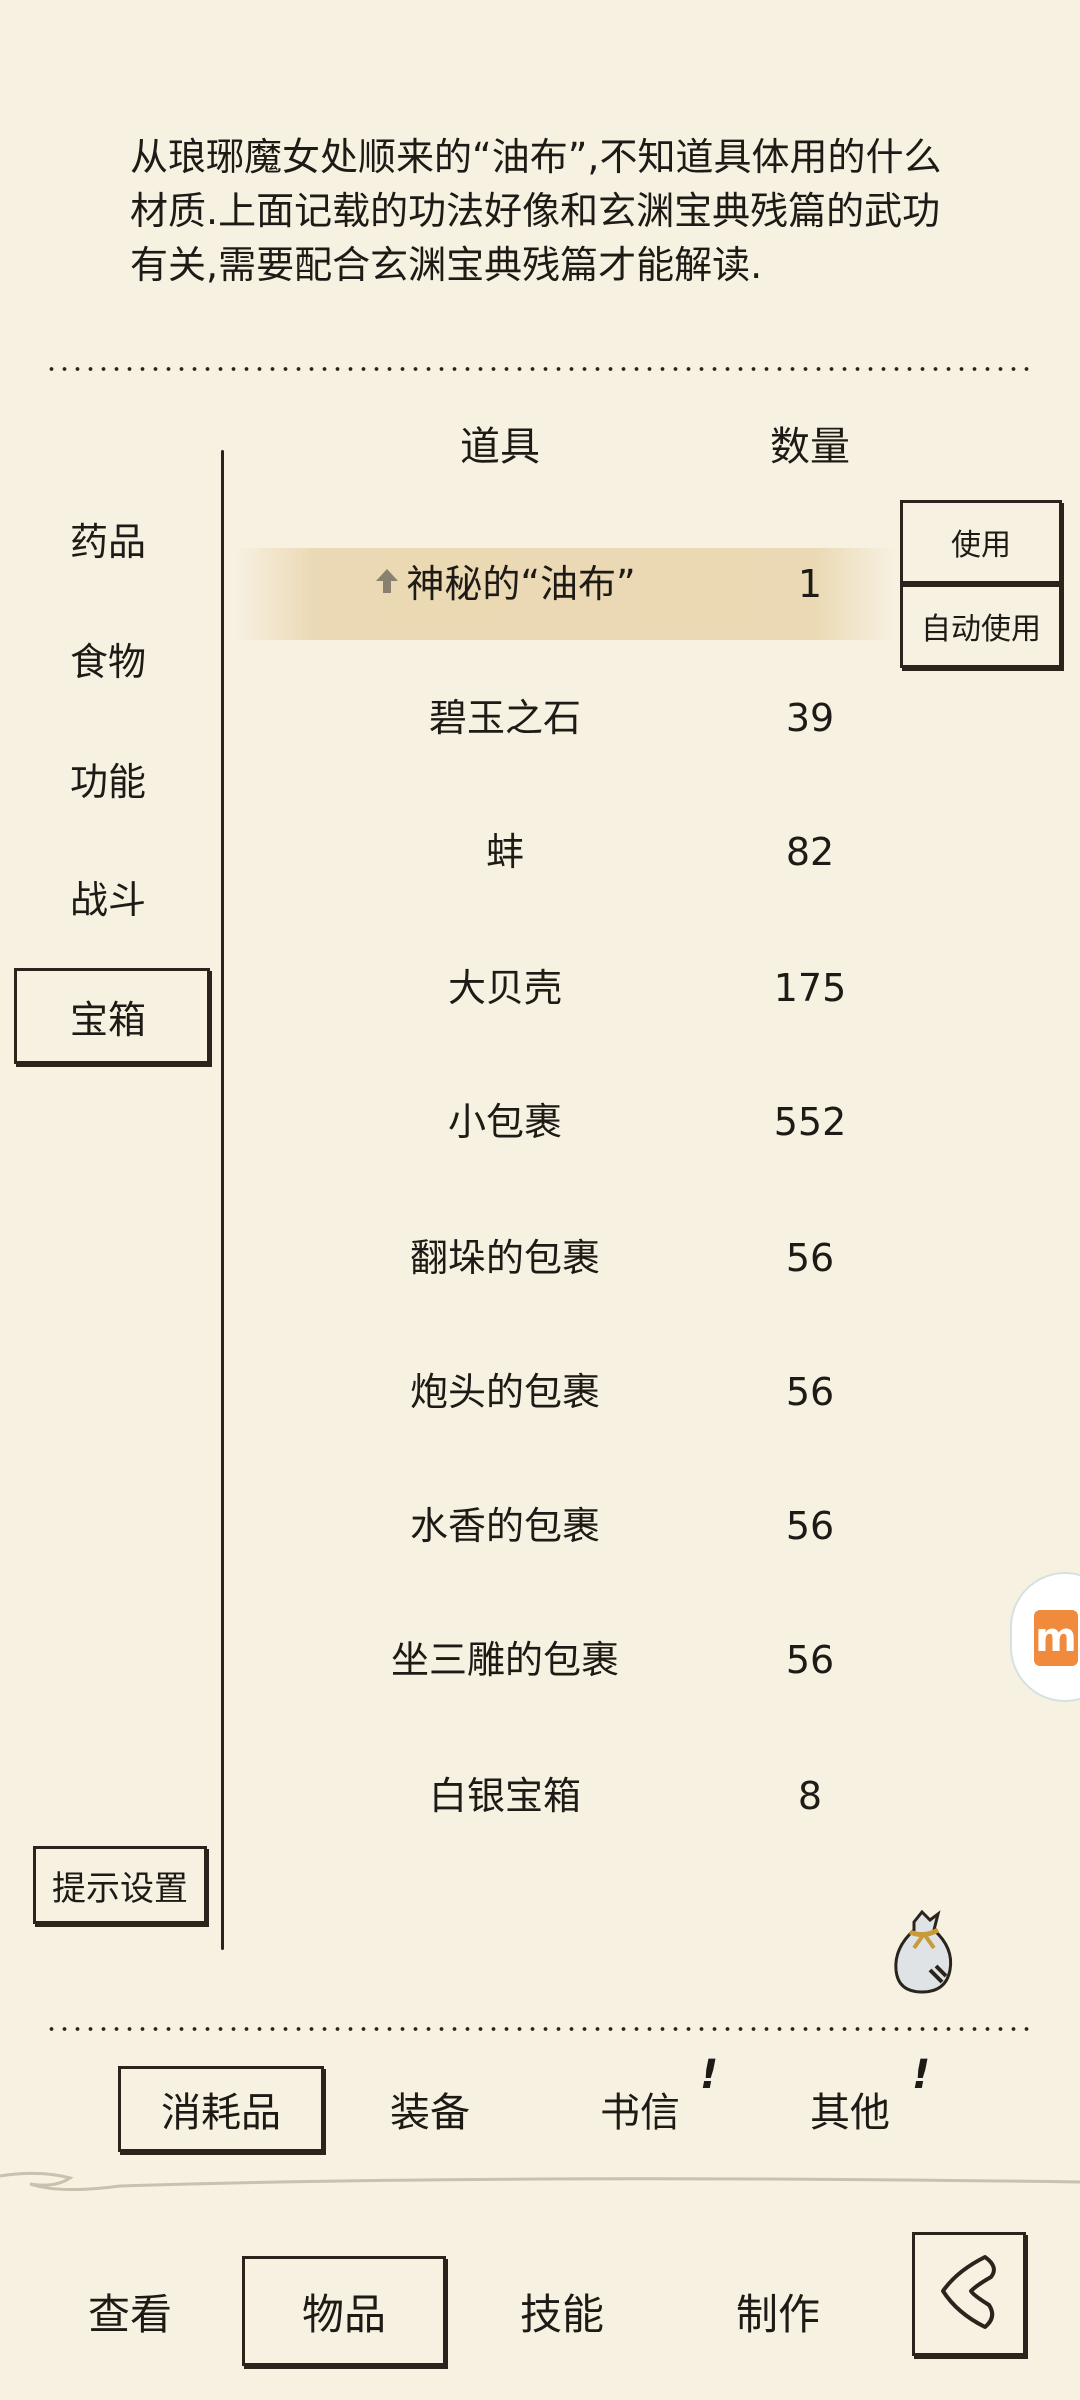 Image resolution: width=1080 pixels, height=2400 pixels. I want to click on hint-settings-button: 提示设置, so click(120, 1885).